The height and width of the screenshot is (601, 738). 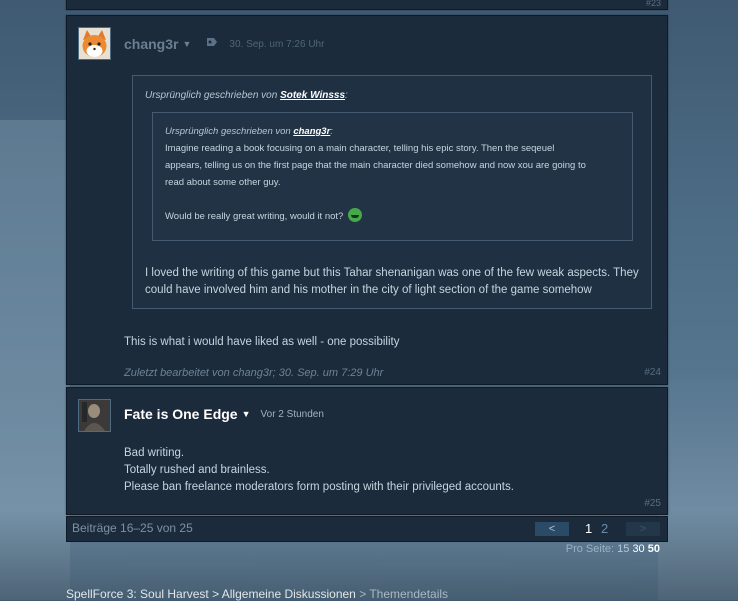 I want to click on per-page-selector: Pro Seite: 15 30 50, so click(x=613, y=549).